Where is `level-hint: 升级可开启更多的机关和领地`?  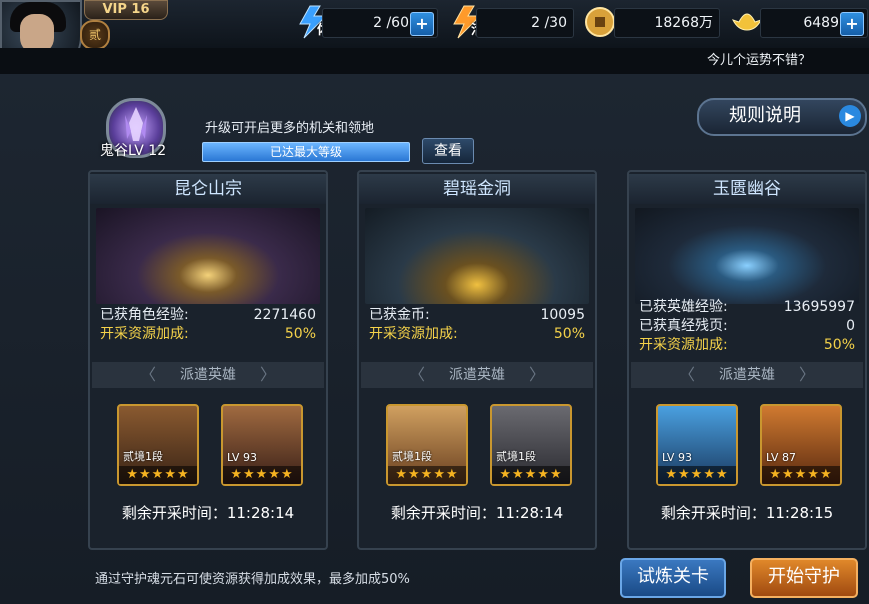 level-hint: 升级可开启更多的机关和领地 is located at coordinates (290, 128).